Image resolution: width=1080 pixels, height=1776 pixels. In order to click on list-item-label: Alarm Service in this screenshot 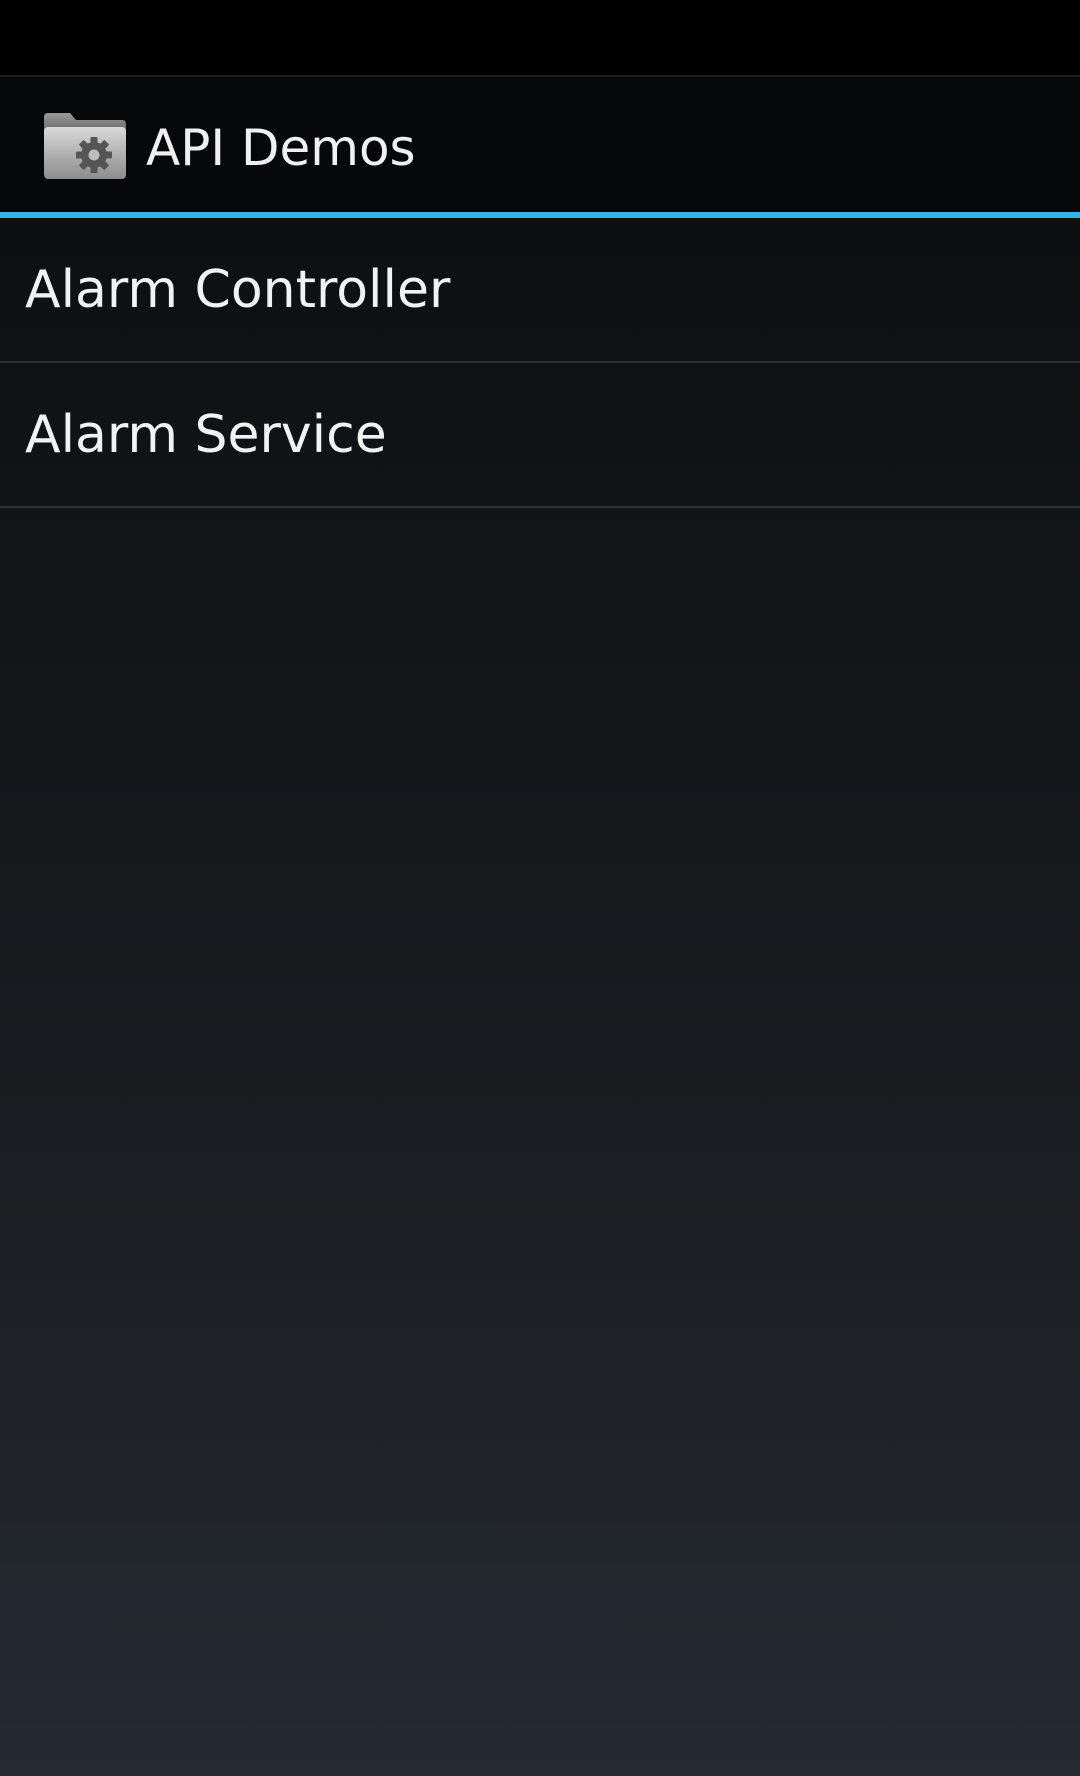, I will do `click(206, 435)`.